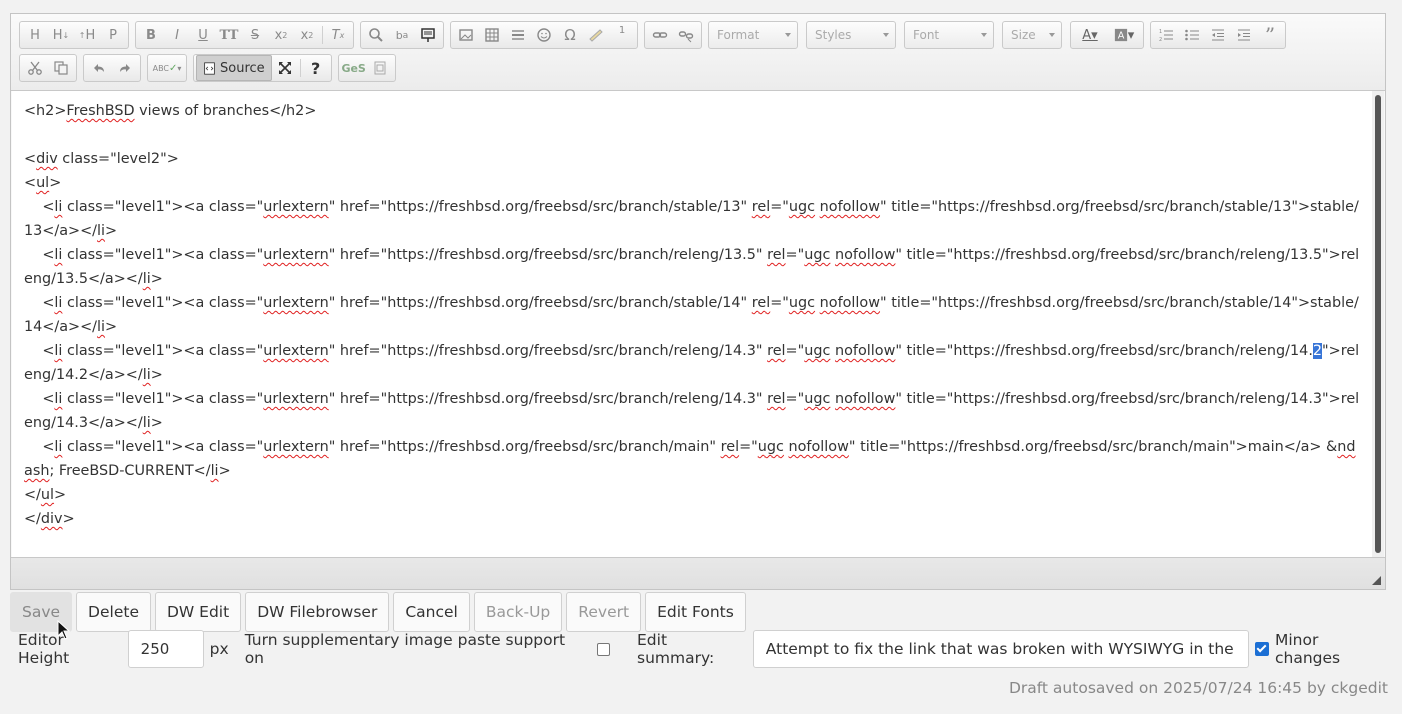  Describe the element at coordinates (518, 35) in the screenshot. I see `horizontal-rule-icon` at that location.